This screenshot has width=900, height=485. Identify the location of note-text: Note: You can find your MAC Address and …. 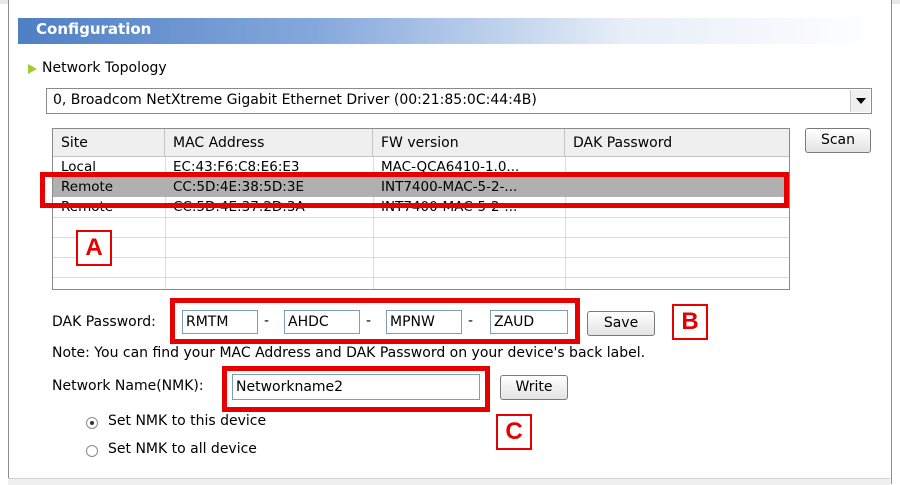
(349, 353).